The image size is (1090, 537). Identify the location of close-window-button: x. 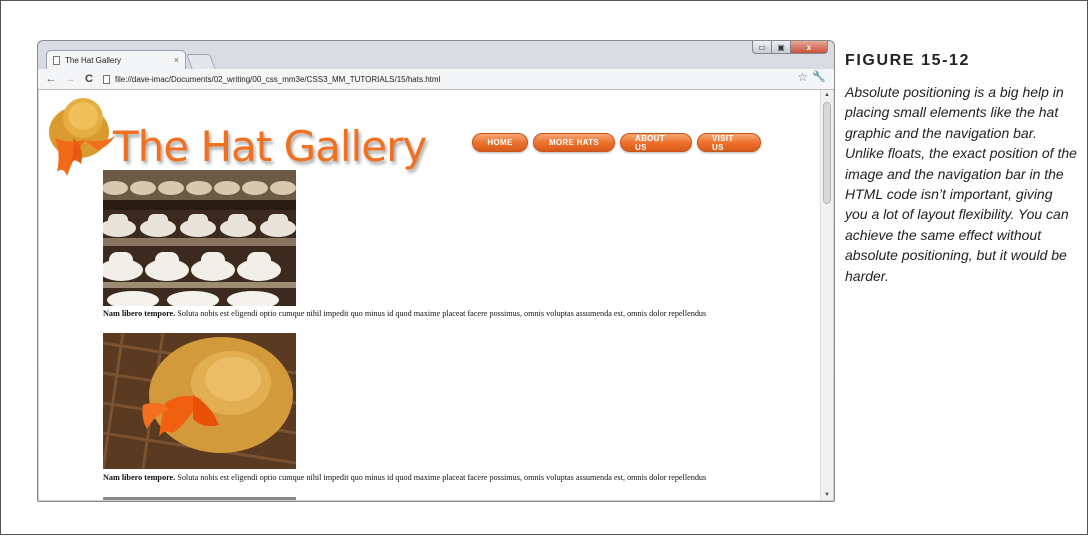
(809, 47).